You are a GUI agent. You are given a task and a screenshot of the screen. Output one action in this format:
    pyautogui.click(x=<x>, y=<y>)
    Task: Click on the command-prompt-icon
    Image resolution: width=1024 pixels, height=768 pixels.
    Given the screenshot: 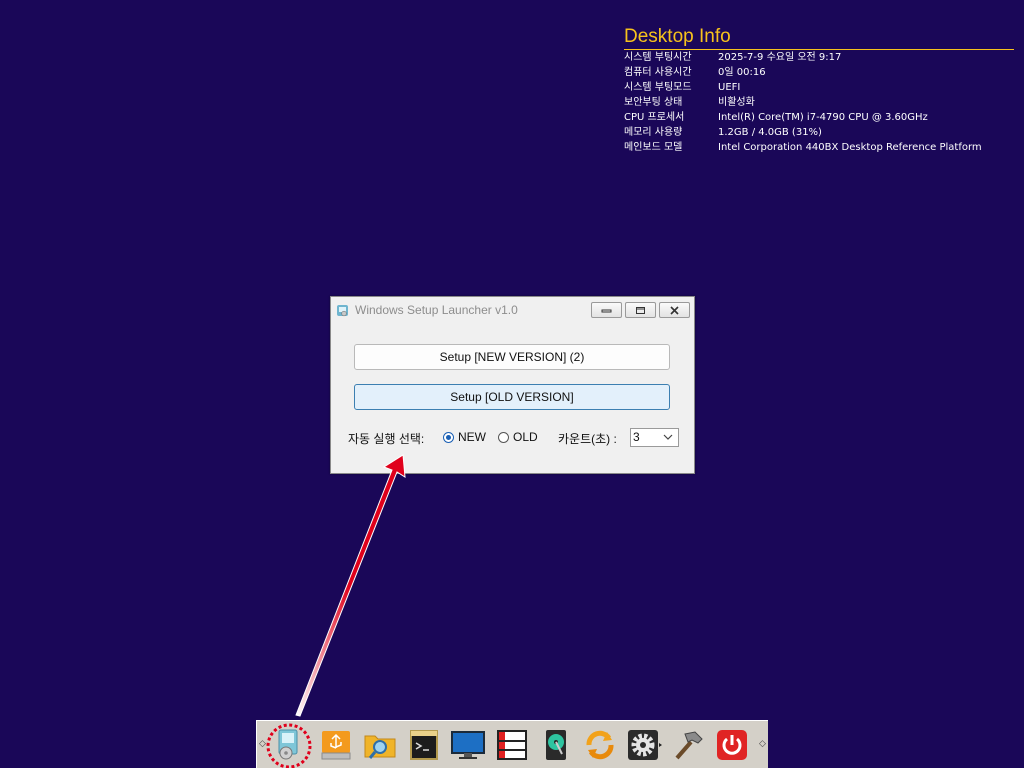 What is the action you would take?
    pyautogui.click(x=424, y=745)
    